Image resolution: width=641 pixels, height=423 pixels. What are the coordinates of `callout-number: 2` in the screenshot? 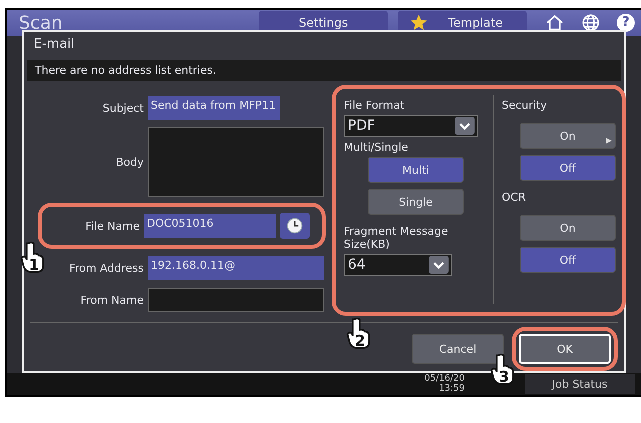 It's located at (360, 341).